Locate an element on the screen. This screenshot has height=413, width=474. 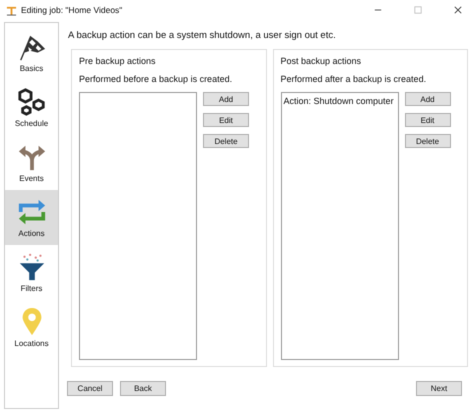
cycle-arrows-icon is located at coordinates (31, 212).